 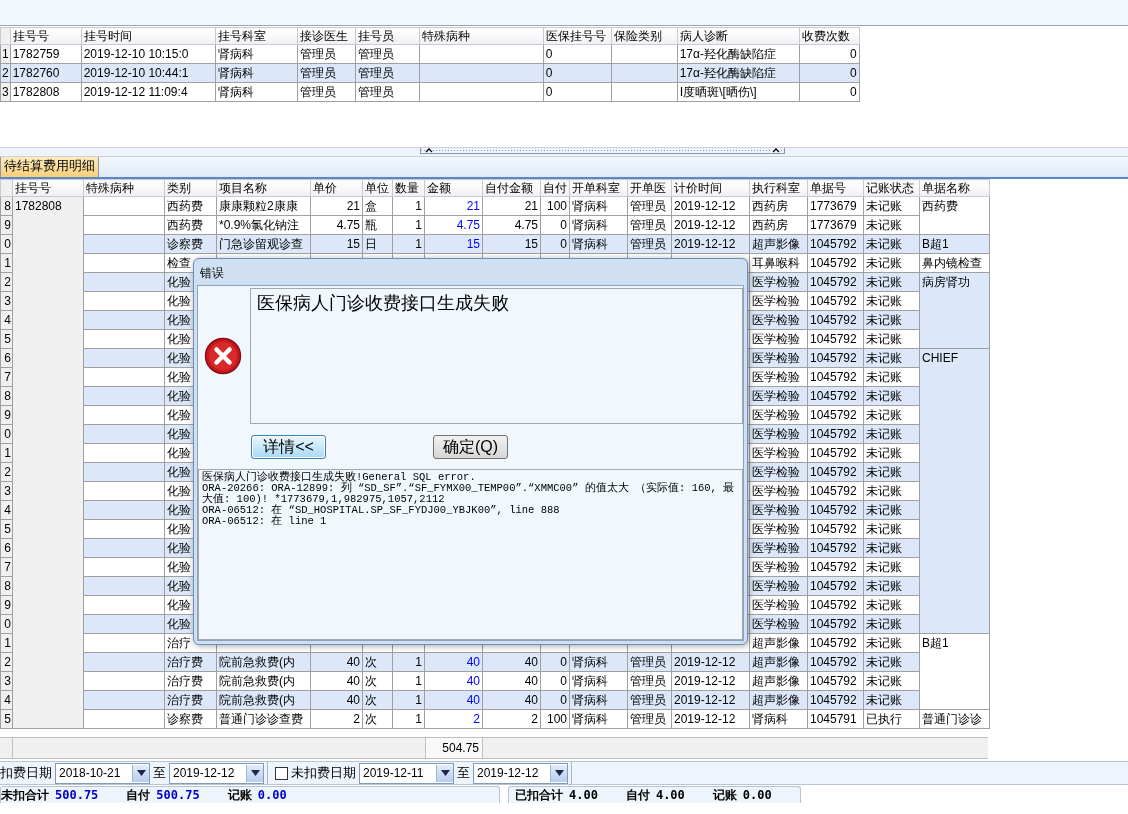 I want to click on dialog-button: 详情<<, so click(x=288, y=447).